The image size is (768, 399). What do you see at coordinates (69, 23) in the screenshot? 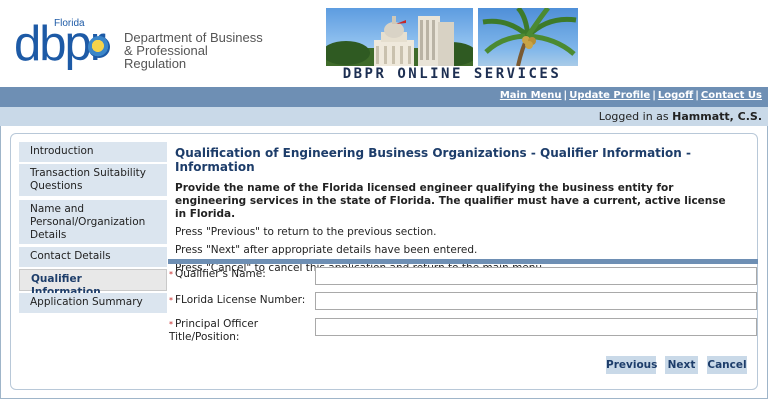
I see `logo-florida-text: Florida` at bounding box center [69, 23].